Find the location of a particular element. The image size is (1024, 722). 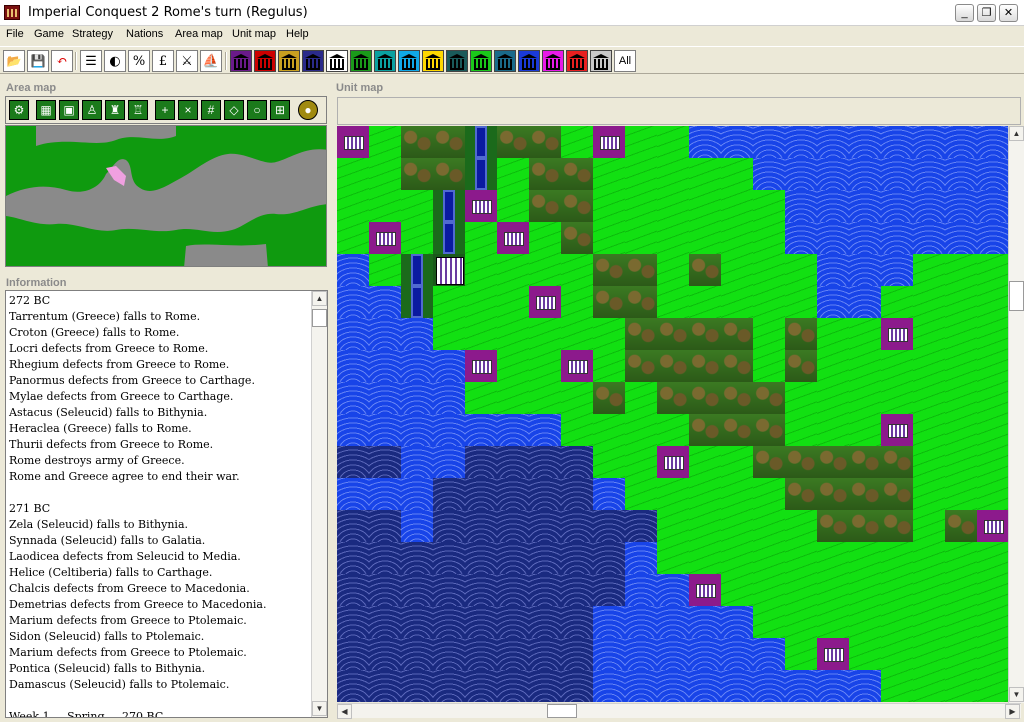

area-tool-diamond-icon: ◇ is located at coordinates (234, 110).